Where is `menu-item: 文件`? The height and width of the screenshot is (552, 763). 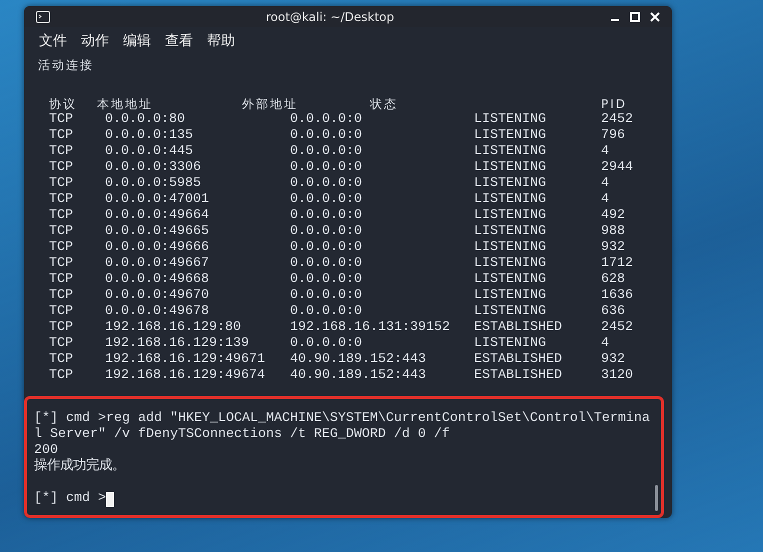 menu-item: 文件 is located at coordinates (53, 41).